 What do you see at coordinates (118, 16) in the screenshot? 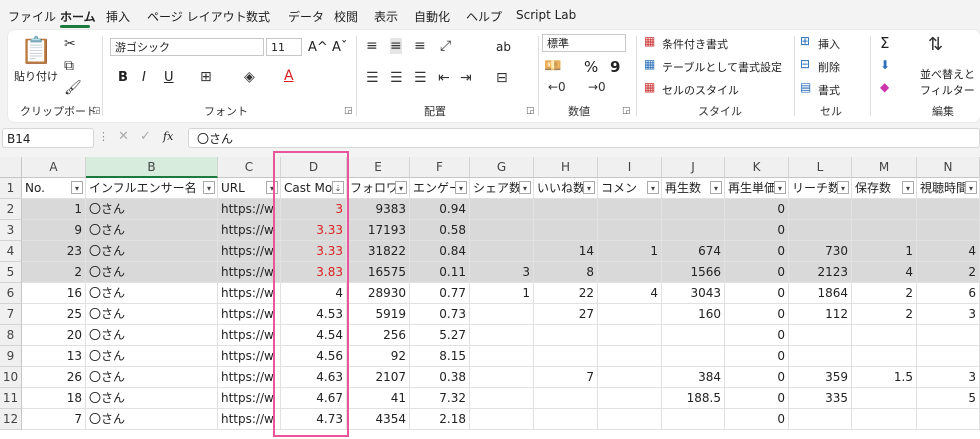
I see `tab-2: 挿入` at bounding box center [118, 16].